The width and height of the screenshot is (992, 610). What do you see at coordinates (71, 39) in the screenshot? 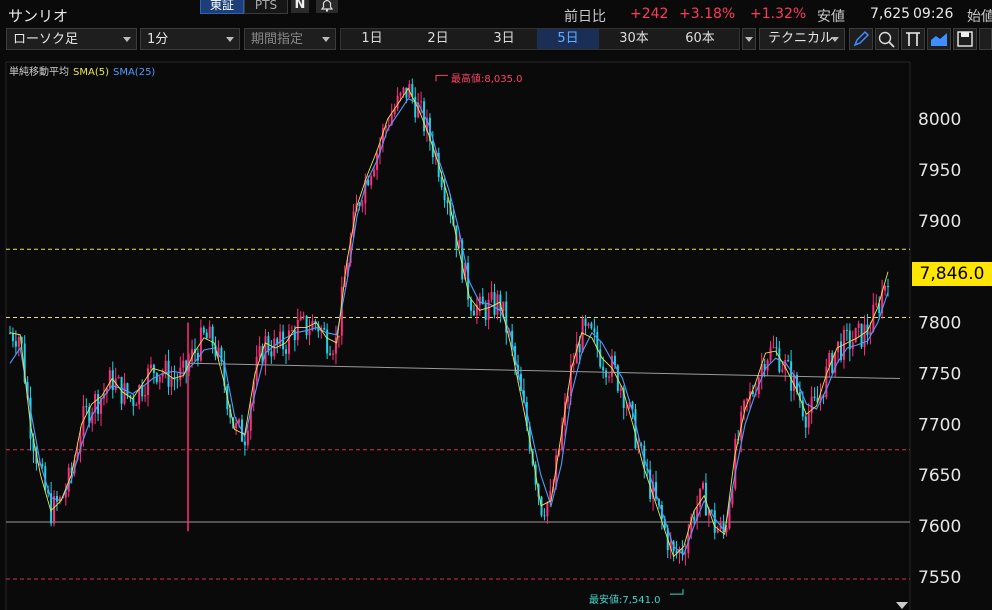
I see `chart-type-select: ローソク足` at bounding box center [71, 39].